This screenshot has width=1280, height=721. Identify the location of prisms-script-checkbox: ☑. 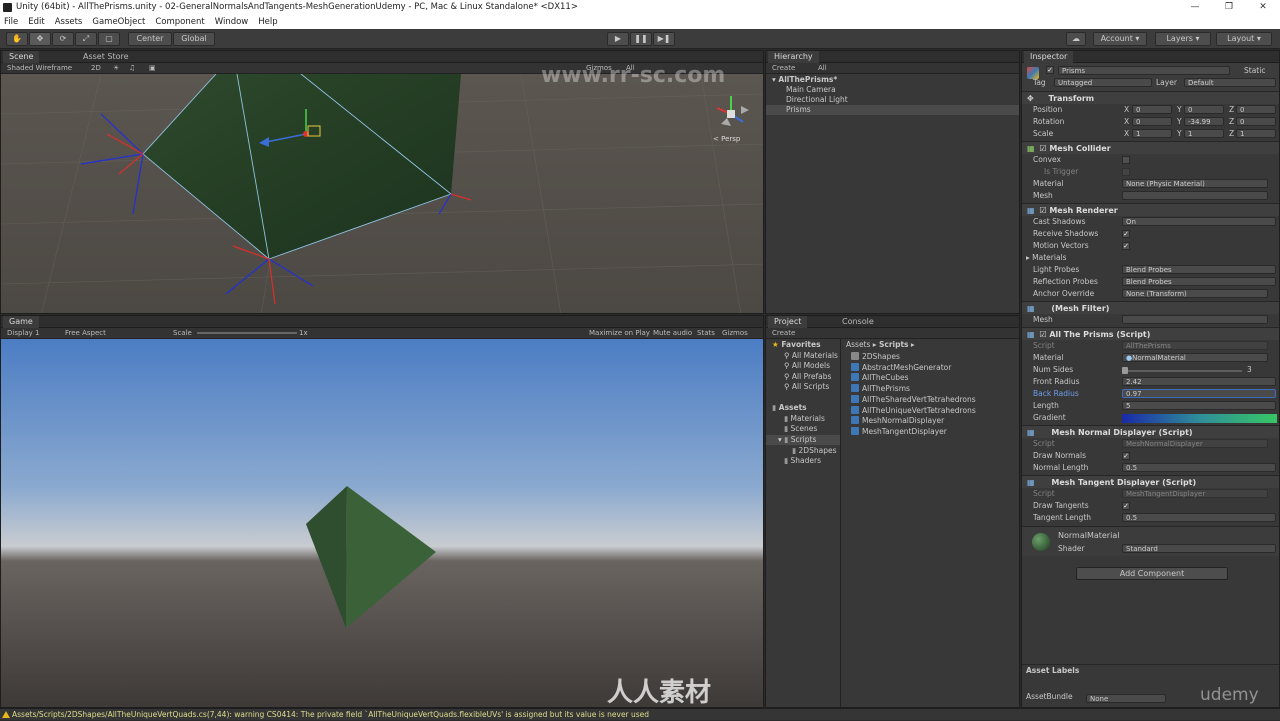
(1042, 334).